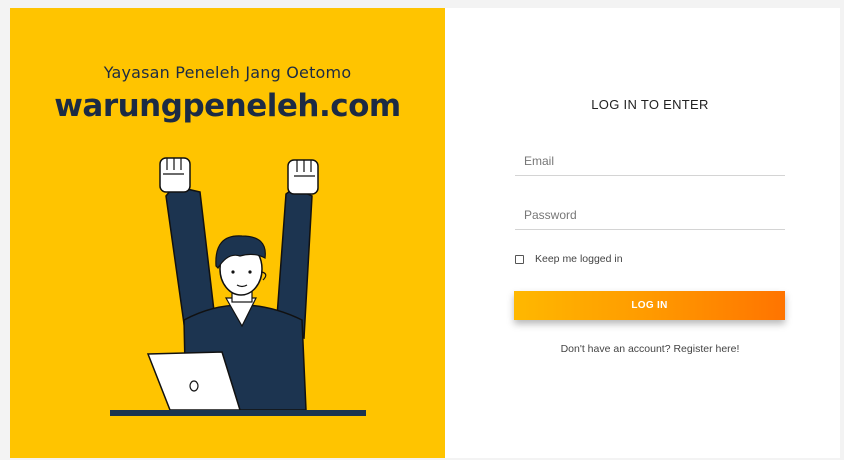  I want to click on keep-logged-in-row: Keep me logged in, so click(569, 259).